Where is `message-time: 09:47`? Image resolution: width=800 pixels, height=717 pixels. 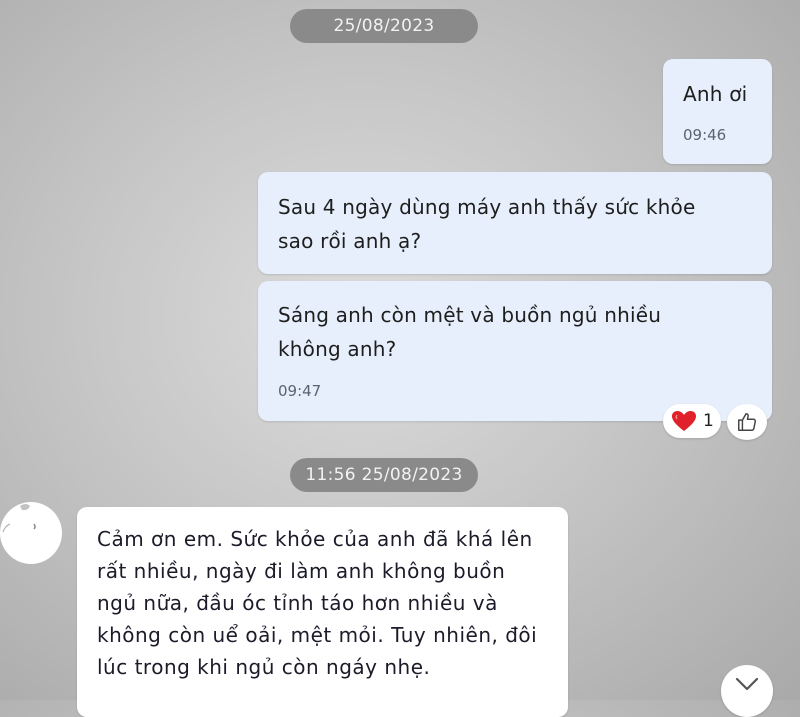
message-time: 09:47 is located at coordinates (300, 391).